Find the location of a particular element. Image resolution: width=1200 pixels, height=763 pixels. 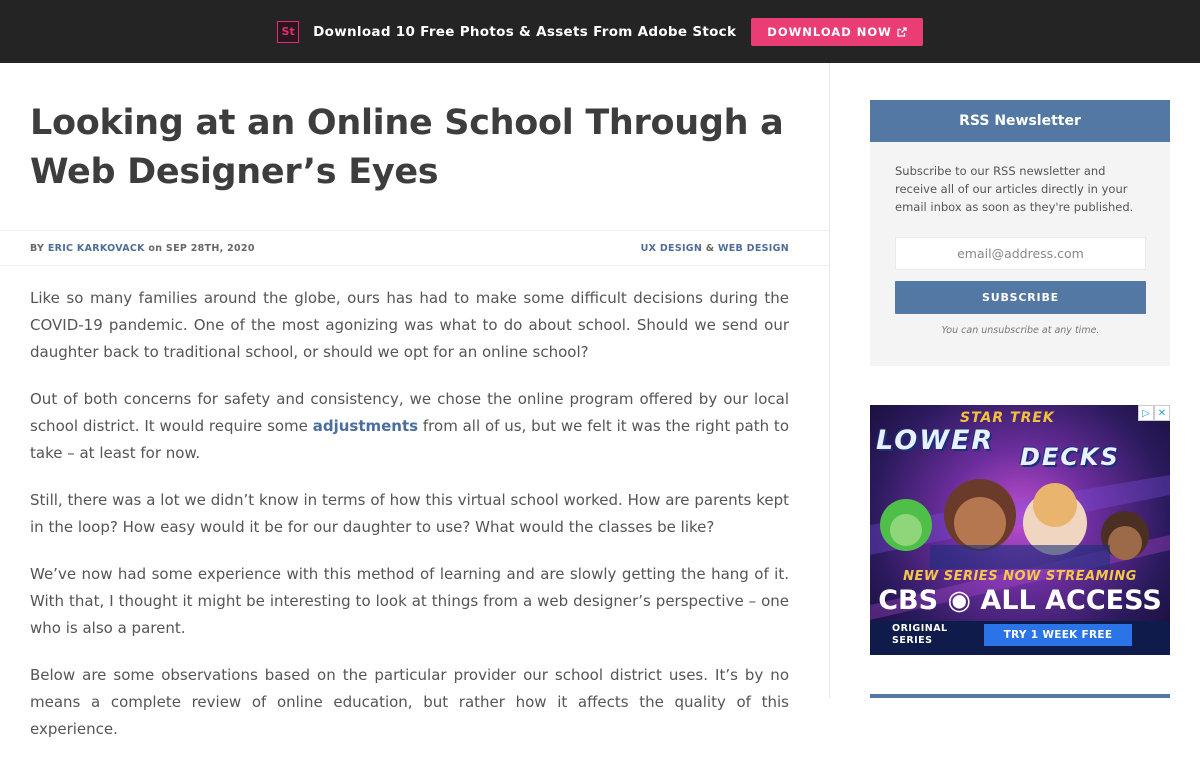

next-widget-header is located at coordinates (1020, 696).